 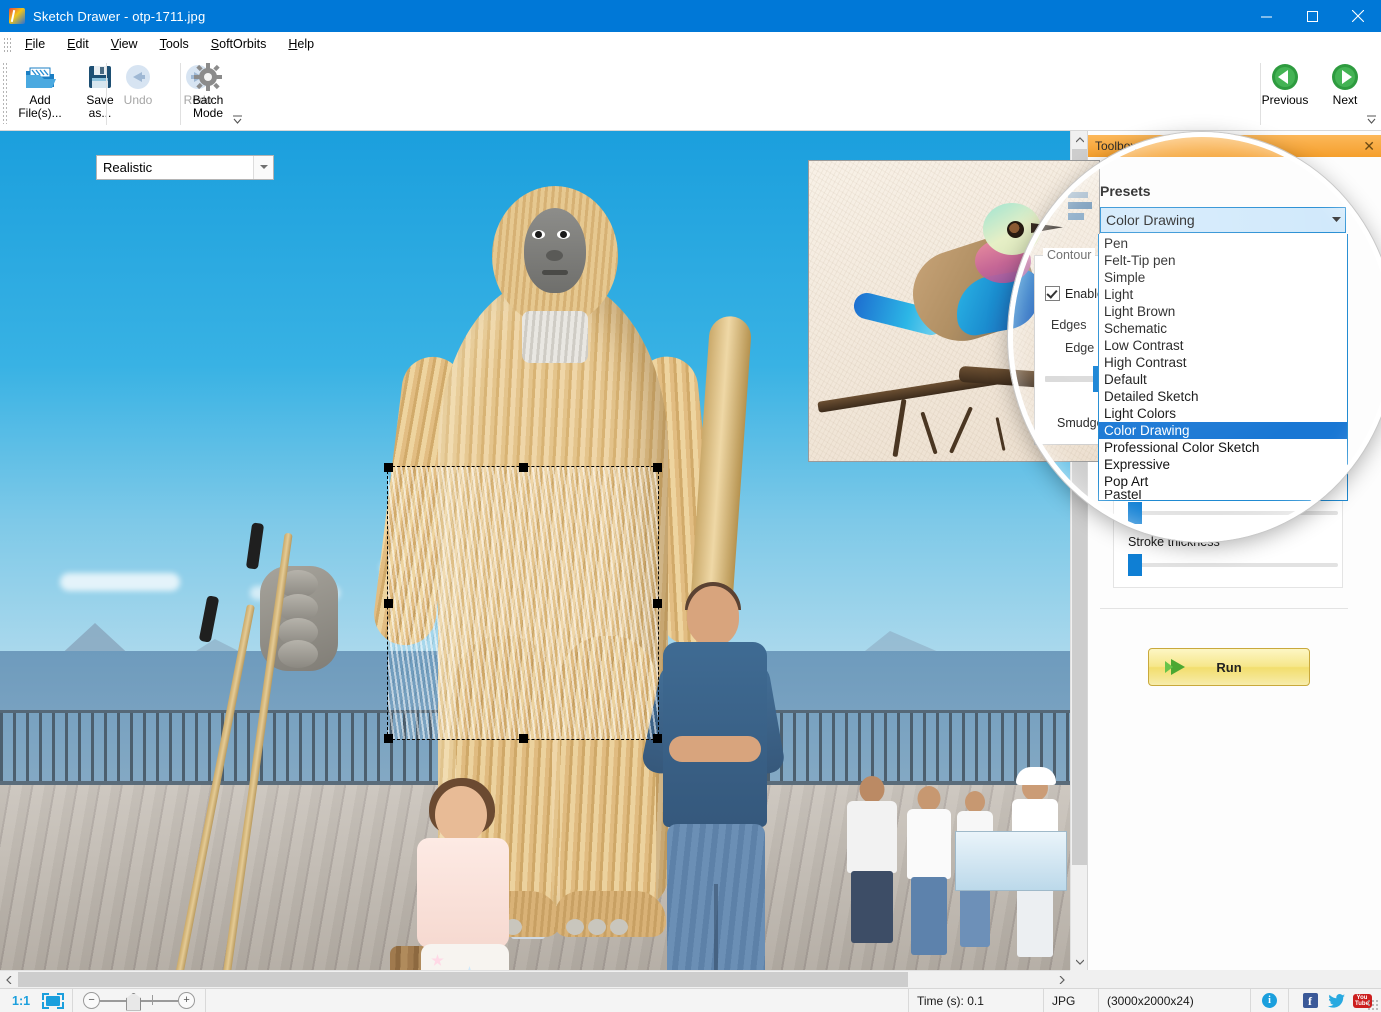 What do you see at coordinates (208, 77) in the screenshot?
I see `gear-icon` at bounding box center [208, 77].